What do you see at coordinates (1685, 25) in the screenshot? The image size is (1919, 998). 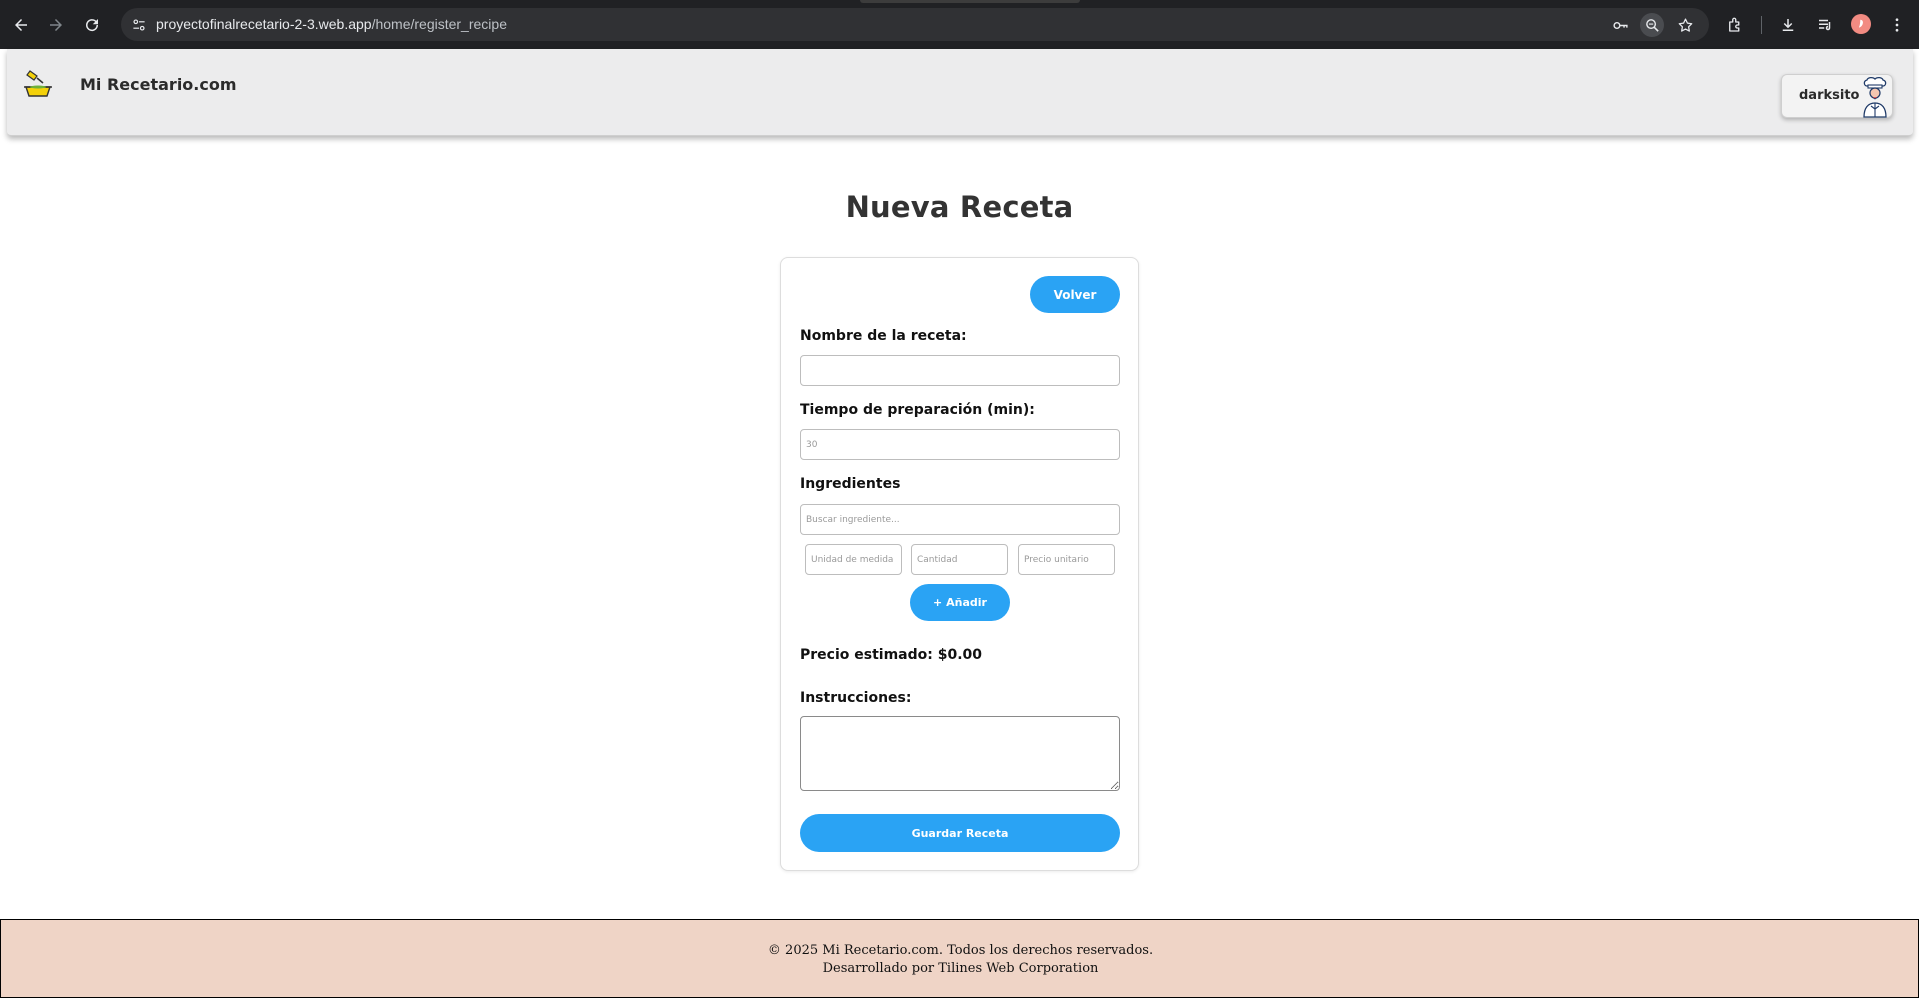 I see `bookmark-star-icon` at bounding box center [1685, 25].